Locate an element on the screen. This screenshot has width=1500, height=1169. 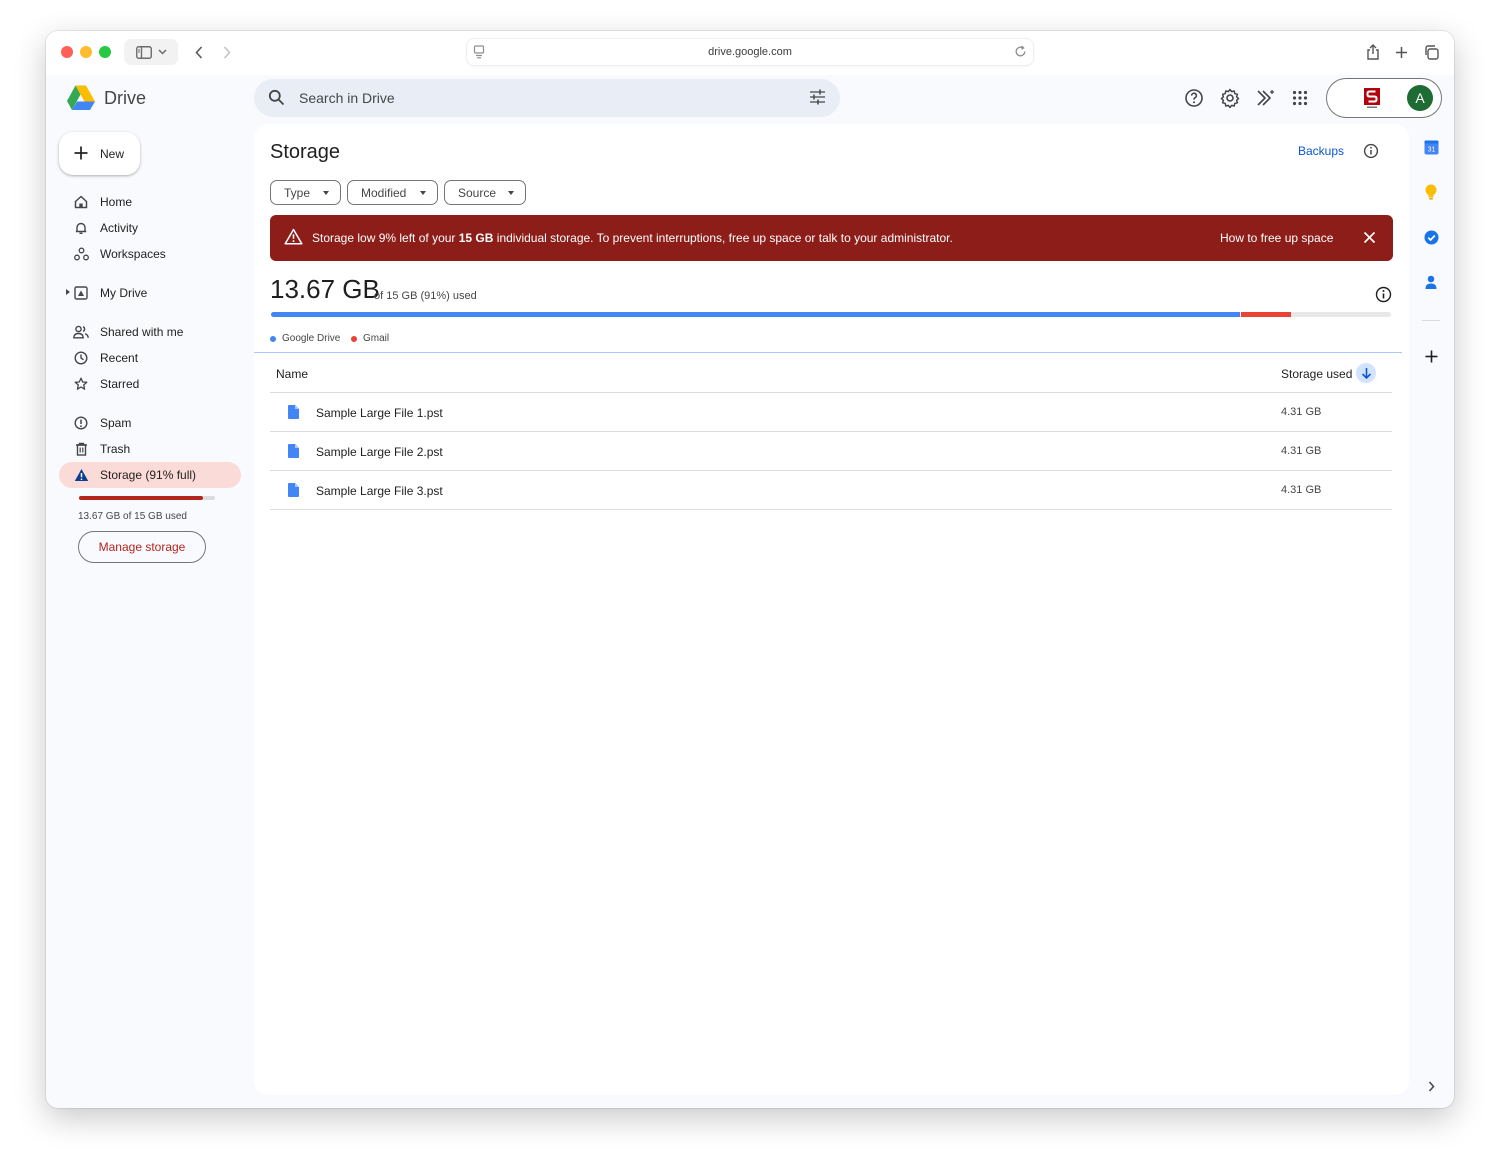
file-name: Sample Large File 3.pst is located at coordinates (379, 491).